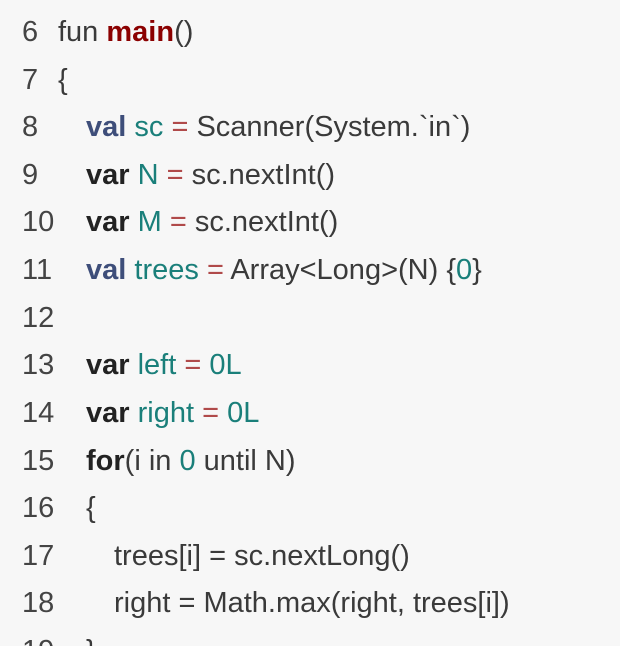  Describe the element at coordinates (38, 222) in the screenshot. I see `line-number: 10` at that location.